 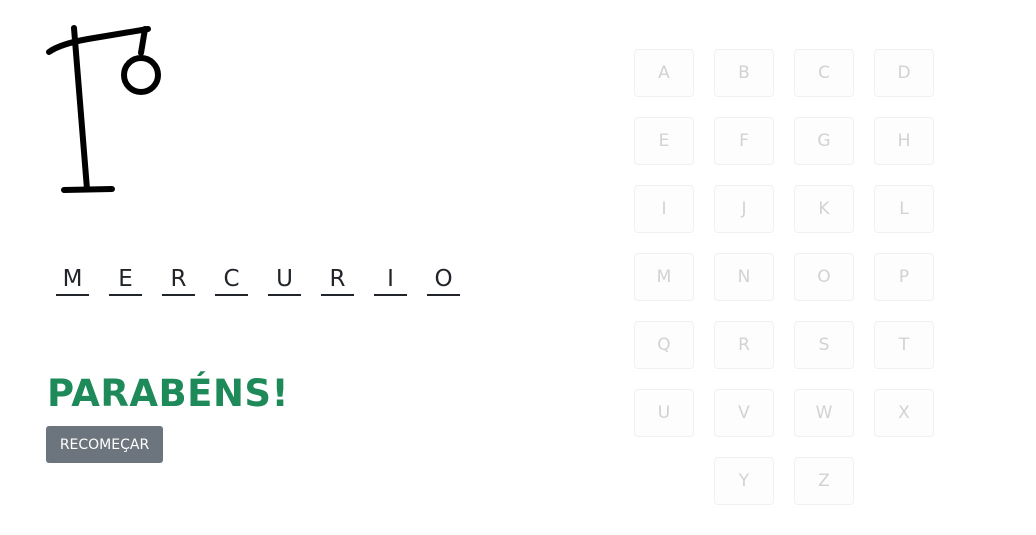 I want to click on word-letter: I, so click(x=390, y=279).